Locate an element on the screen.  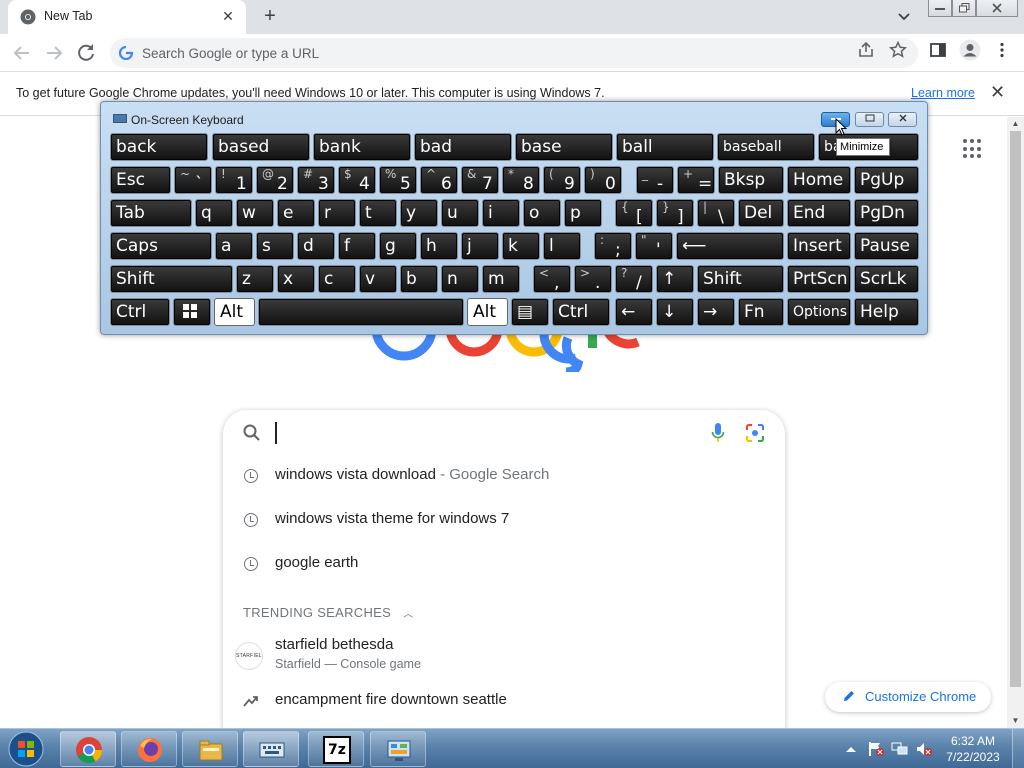
fn-key: Fn is located at coordinates (761, 312).